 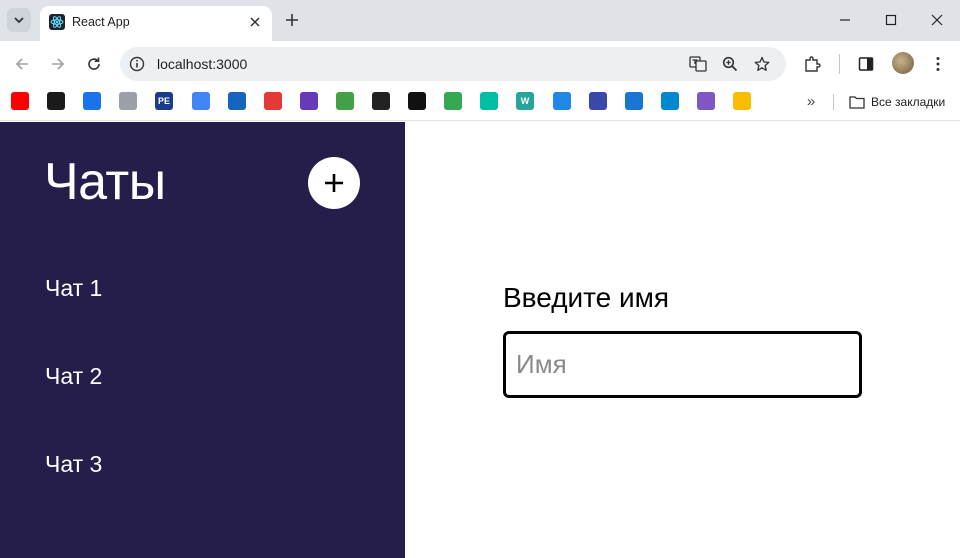 What do you see at coordinates (598, 101) in the screenshot?
I see `floppy-icon` at bounding box center [598, 101].